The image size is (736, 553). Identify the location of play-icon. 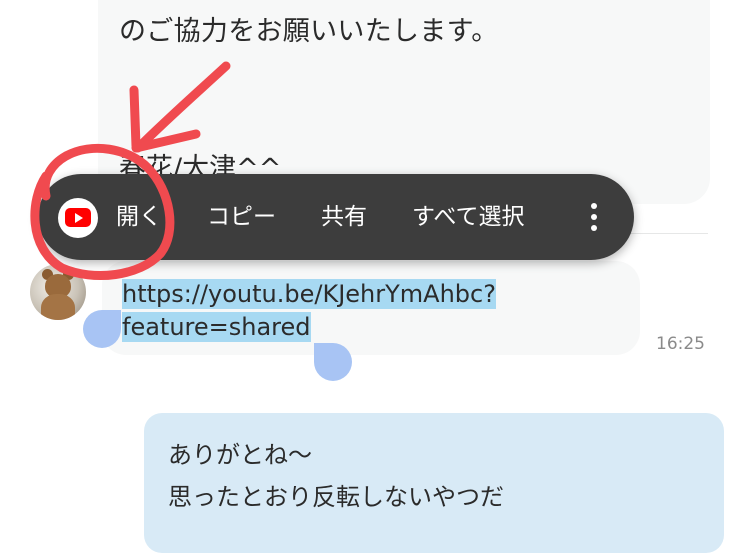
(79, 218).